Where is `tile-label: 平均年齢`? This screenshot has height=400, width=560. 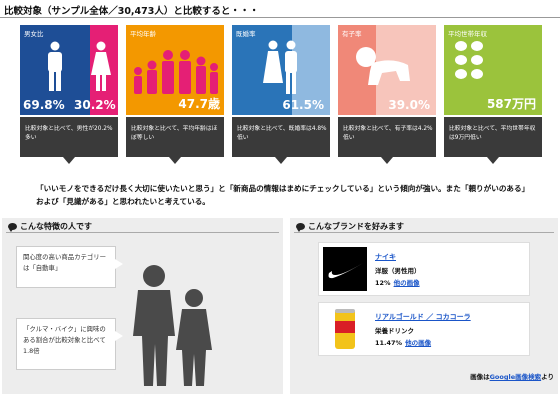
tile-label: 平均年齢 is located at coordinates (143, 34).